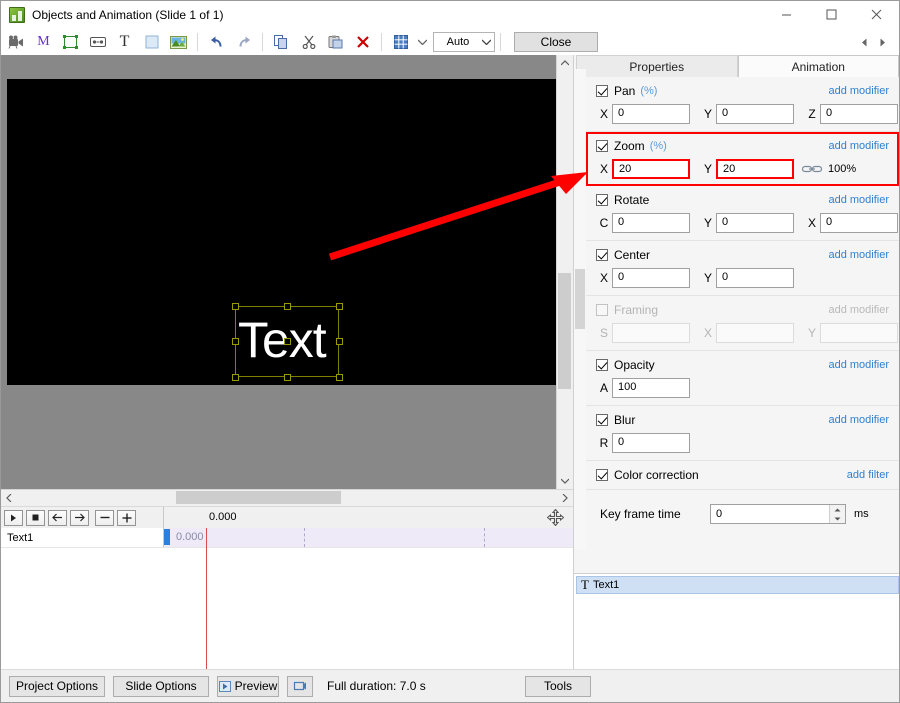 Image resolution: width=900 pixels, height=703 pixels. Describe the element at coordinates (778, 514) in the screenshot. I see `key-frame-time-input: 0` at that location.